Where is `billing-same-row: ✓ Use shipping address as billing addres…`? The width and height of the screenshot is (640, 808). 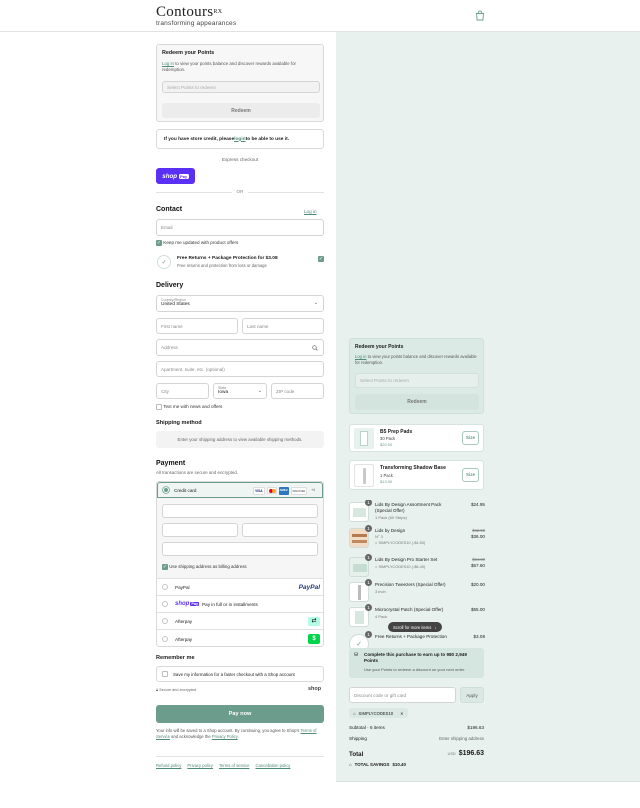 billing-same-row: ✓ Use shipping address as billing addres… is located at coordinates (204, 567).